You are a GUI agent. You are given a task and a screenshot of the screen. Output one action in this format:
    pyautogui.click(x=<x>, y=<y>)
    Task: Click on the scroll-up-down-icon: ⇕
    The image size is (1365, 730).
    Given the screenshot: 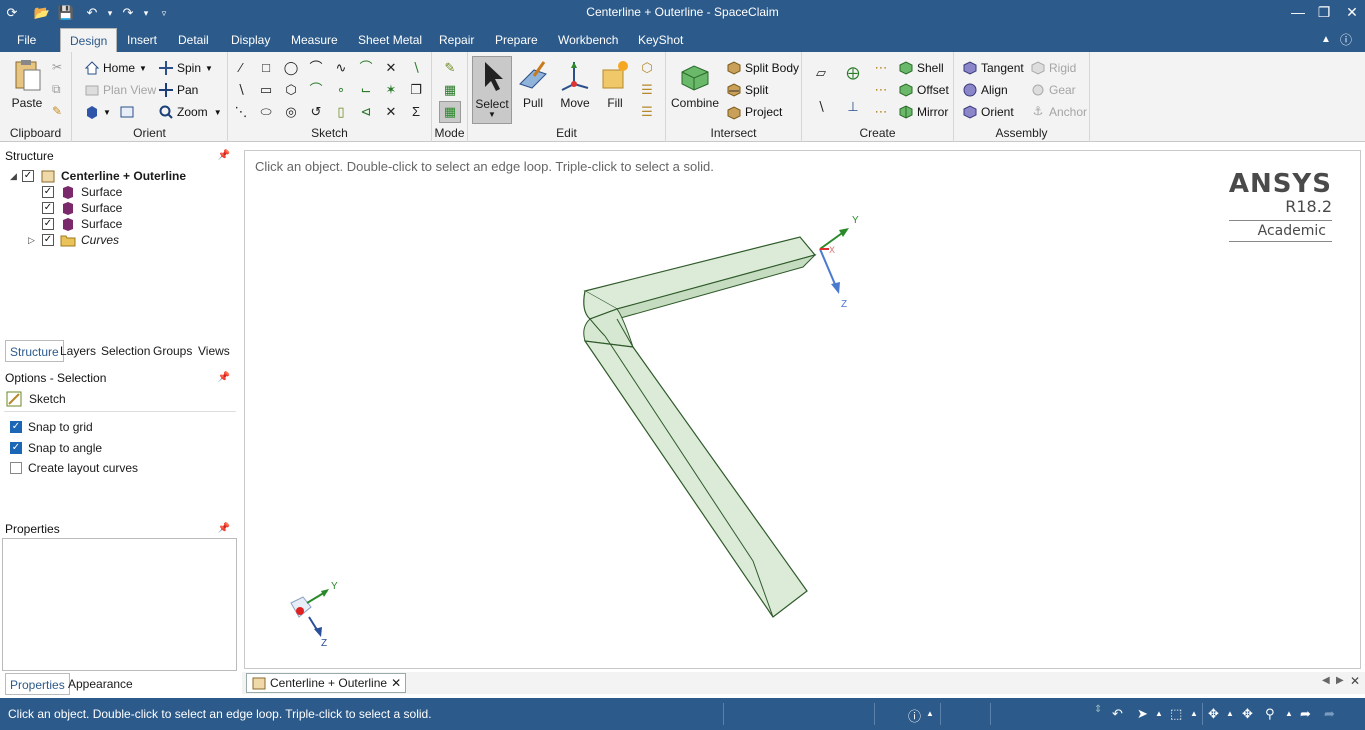 What is the action you would take?
    pyautogui.click(x=1098, y=709)
    